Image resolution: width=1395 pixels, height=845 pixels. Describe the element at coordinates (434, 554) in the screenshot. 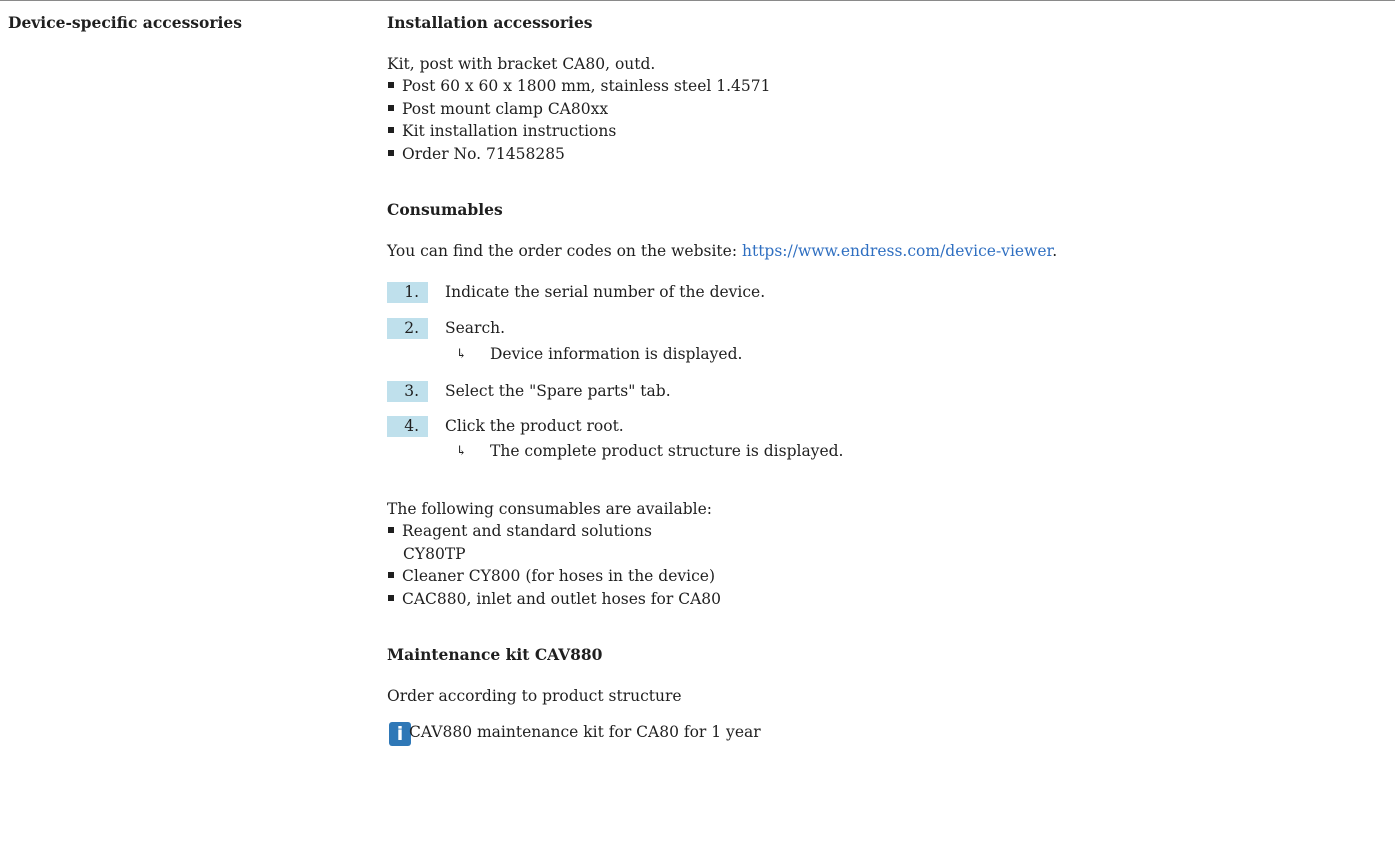

I see `list-item-continuation: CY80TP` at that location.